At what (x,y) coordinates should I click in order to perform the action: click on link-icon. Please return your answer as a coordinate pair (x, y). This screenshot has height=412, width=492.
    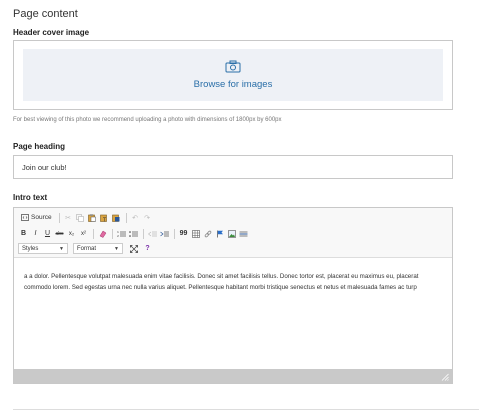
    Looking at the image, I should click on (207, 233).